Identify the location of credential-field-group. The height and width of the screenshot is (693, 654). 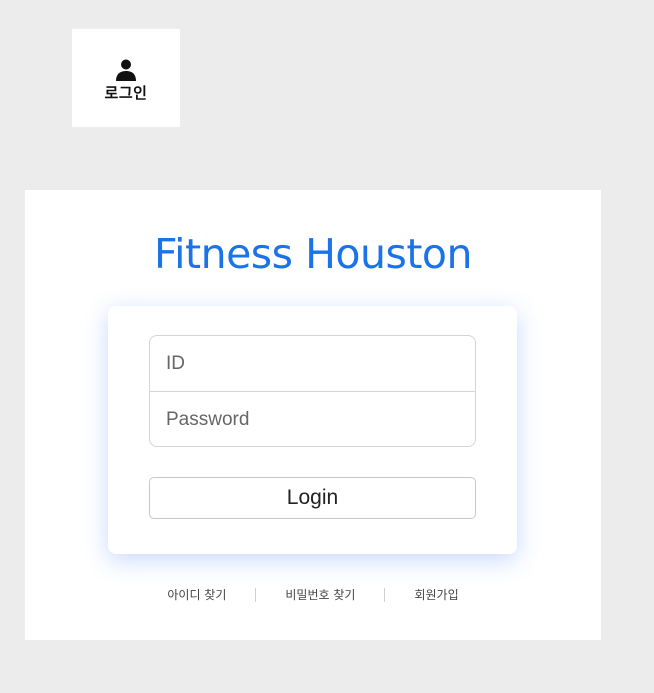
(312, 391).